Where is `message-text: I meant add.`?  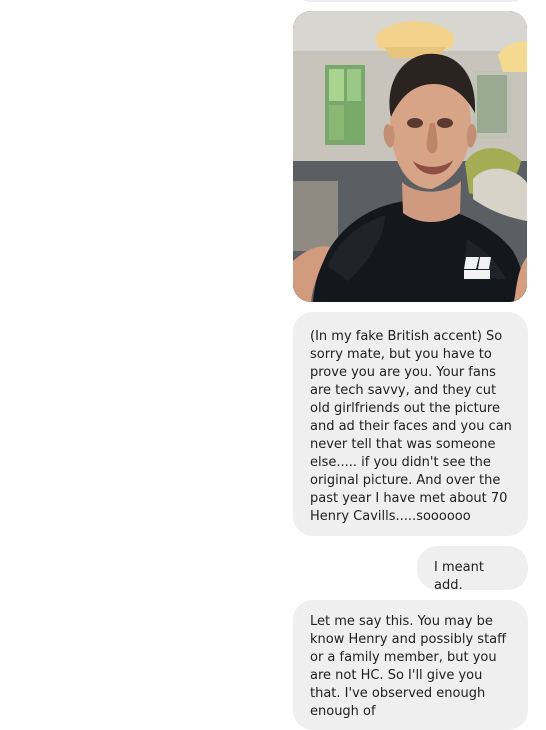
message-text: I meant add. is located at coordinates (459, 576).